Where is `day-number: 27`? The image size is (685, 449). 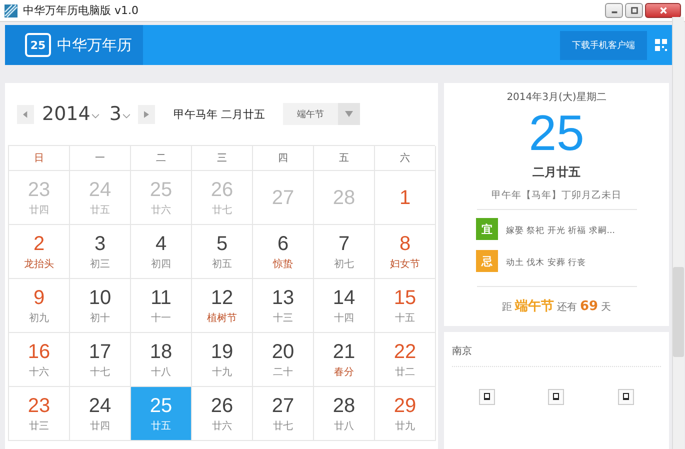 day-number: 27 is located at coordinates (283, 405).